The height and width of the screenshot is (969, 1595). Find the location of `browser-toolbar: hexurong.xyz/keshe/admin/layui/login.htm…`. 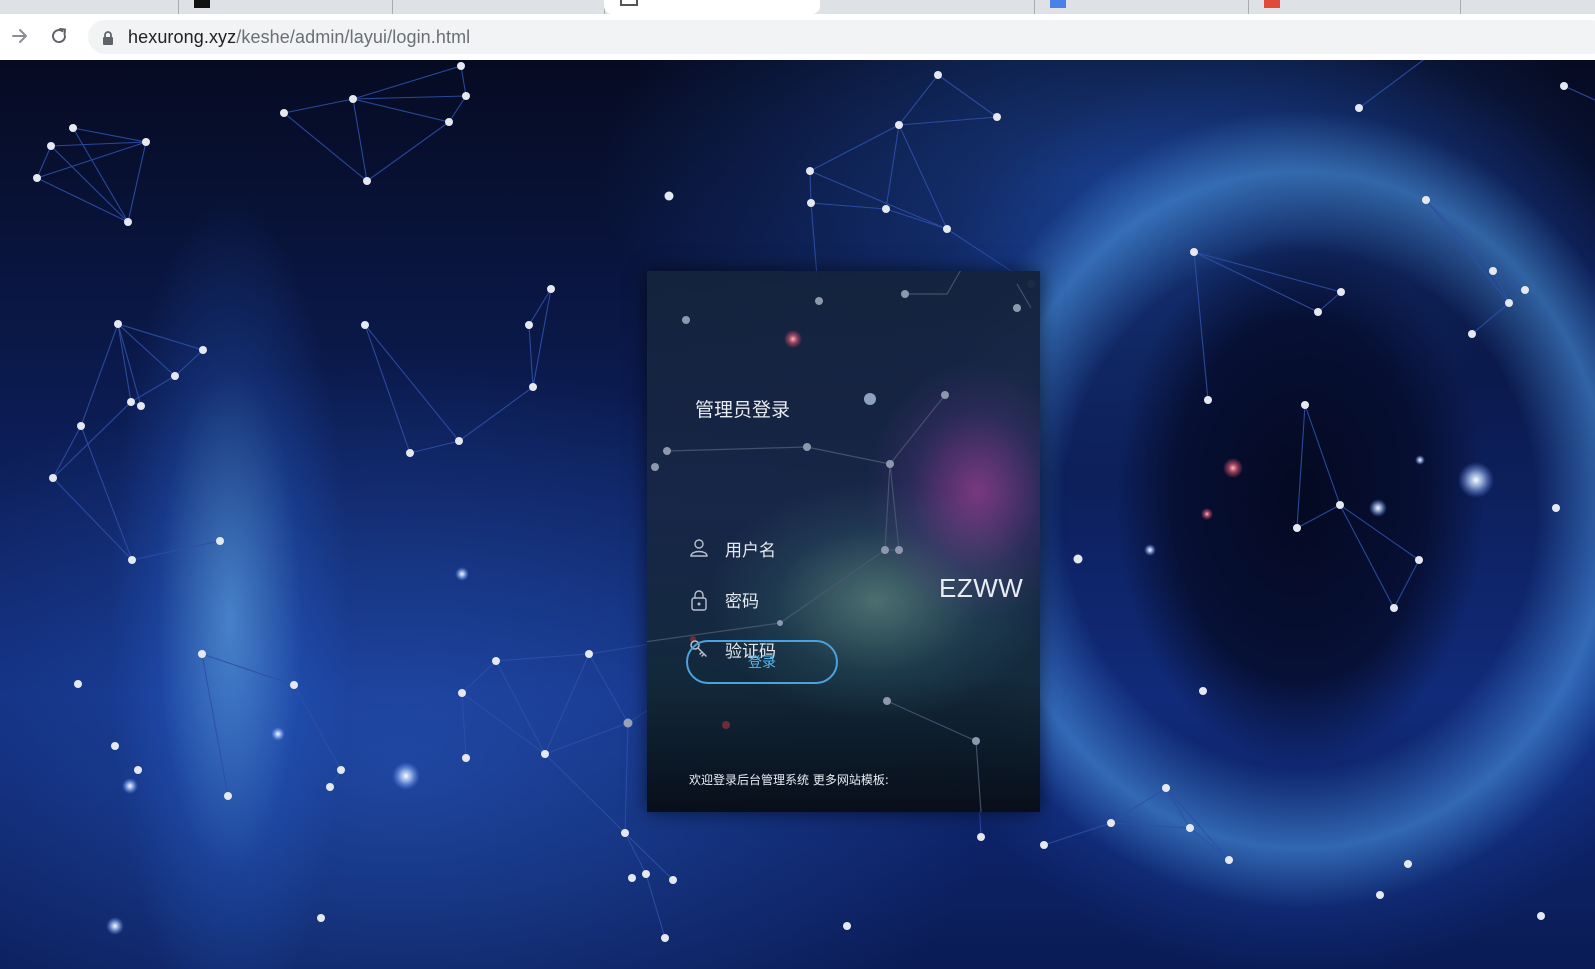

browser-toolbar: hexurong.xyz/keshe/admin/layui/login.htm… is located at coordinates (797, 37).